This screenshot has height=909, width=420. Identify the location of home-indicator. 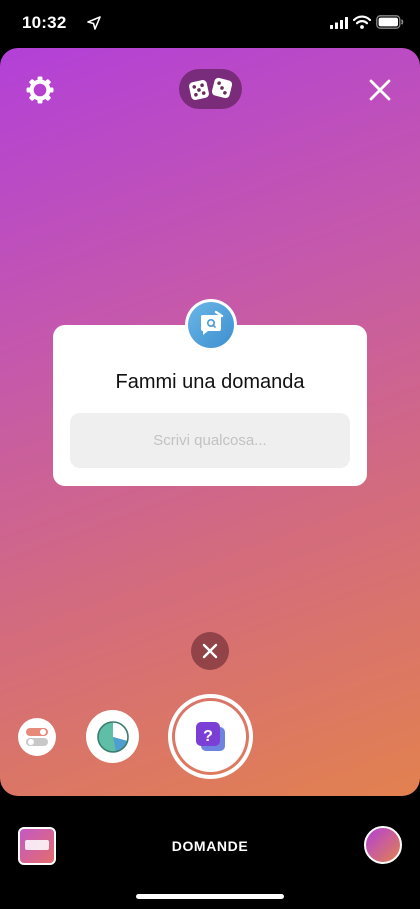
(210, 896).